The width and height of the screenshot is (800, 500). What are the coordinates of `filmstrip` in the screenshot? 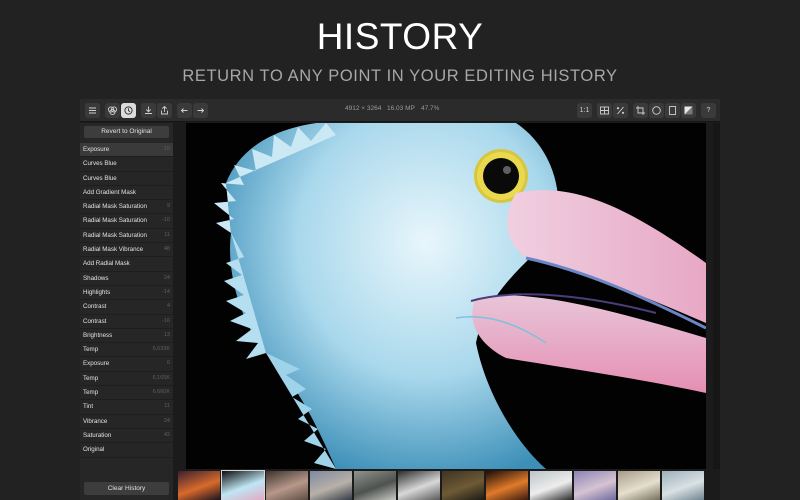 It's located at (448, 485).